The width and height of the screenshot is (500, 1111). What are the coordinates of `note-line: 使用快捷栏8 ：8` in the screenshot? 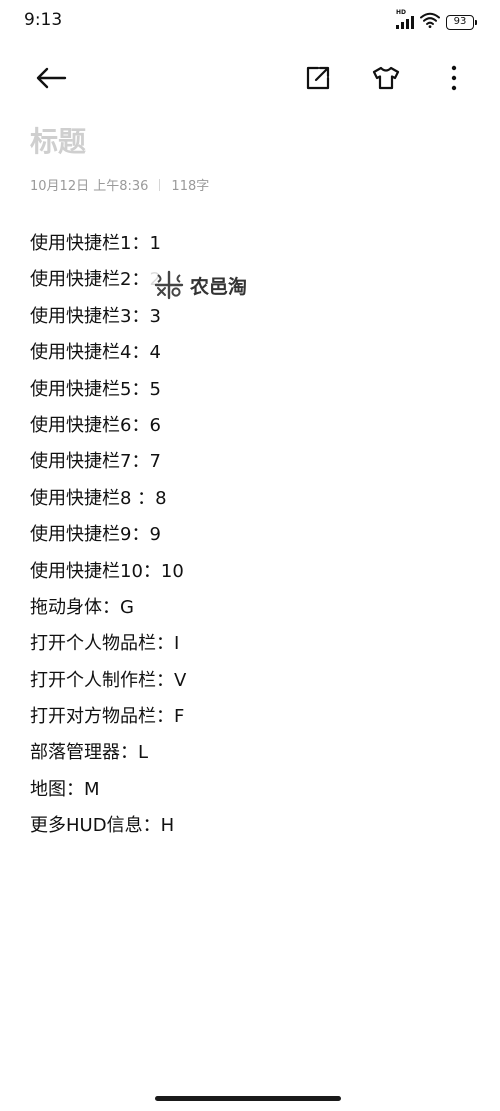 It's located at (98, 498).